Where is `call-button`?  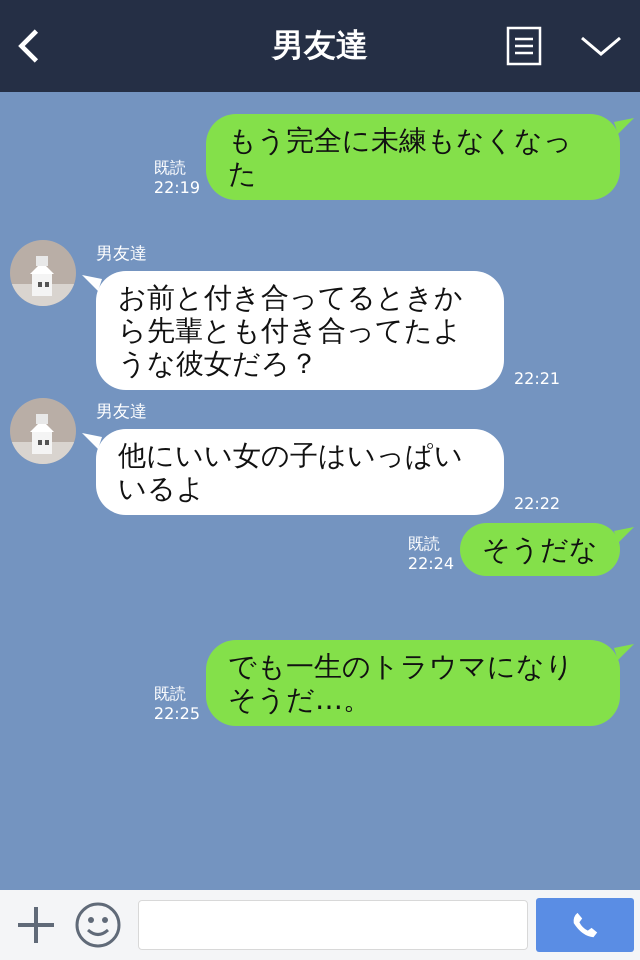 call-button is located at coordinates (585, 925).